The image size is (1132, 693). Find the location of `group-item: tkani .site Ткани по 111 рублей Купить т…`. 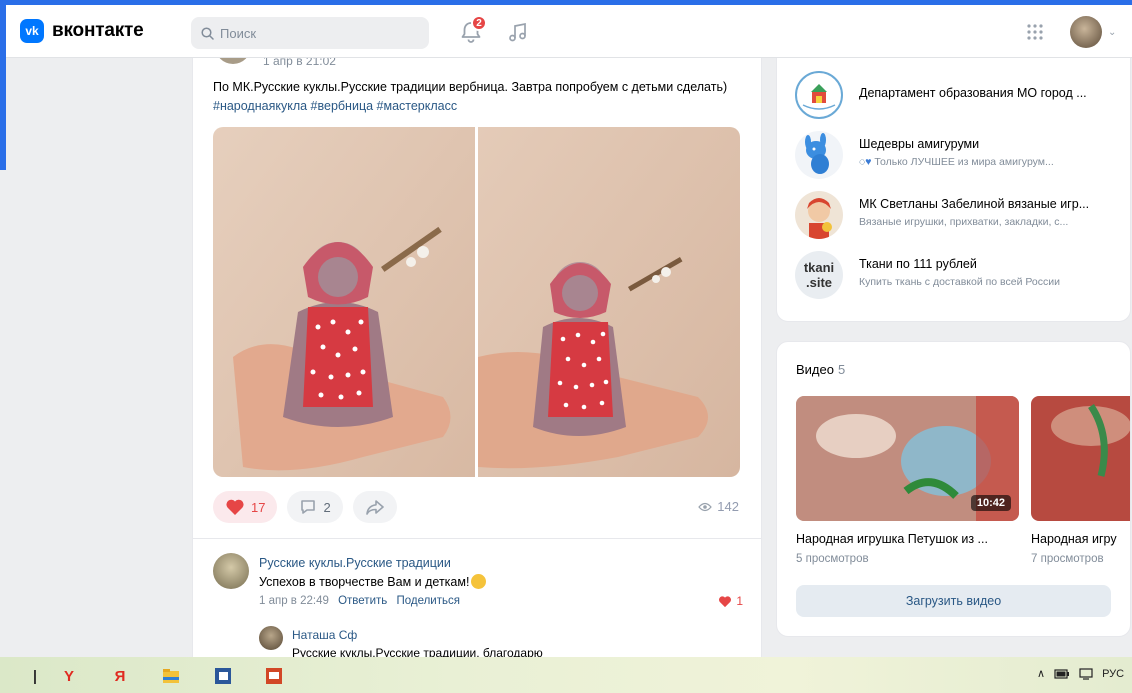

group-item: tkani .site Ткани по 111 рублей Купить т… is located at coordinates (955, 275).